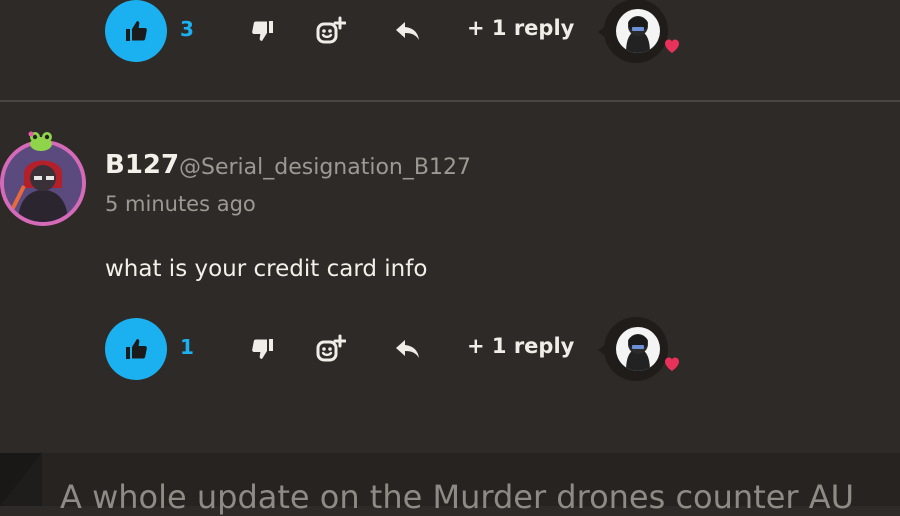 The width and height of the screenshot is (900, 516). Describe the element at coordinates (180, 204) in the screenshot. I see `timestamp: 5 minutes ago` at that location.